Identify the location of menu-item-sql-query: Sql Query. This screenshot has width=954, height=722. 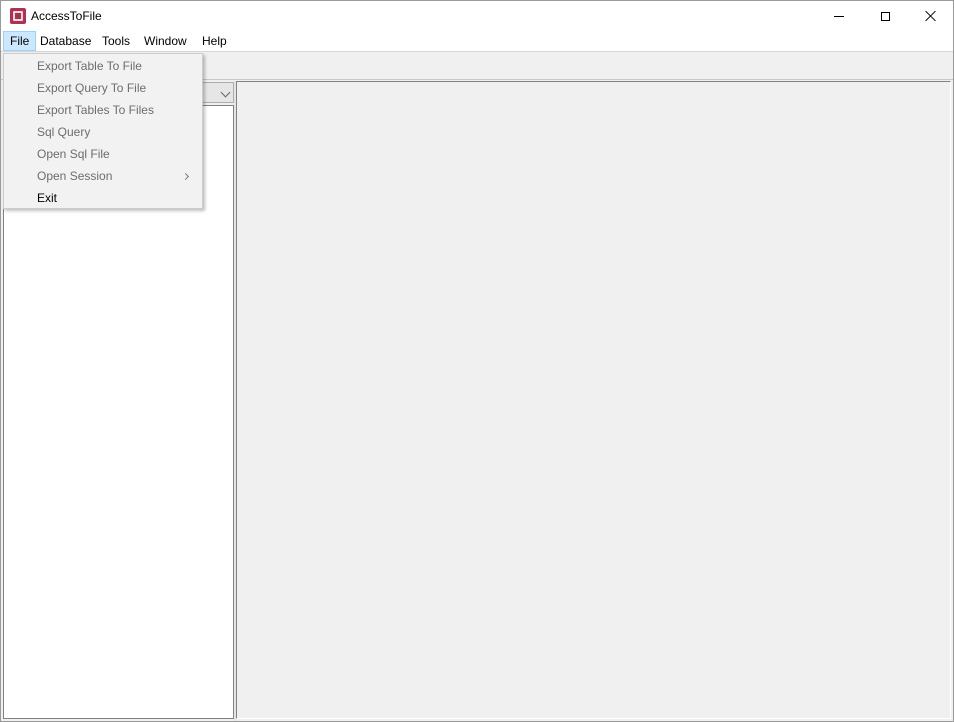
(103, 132).